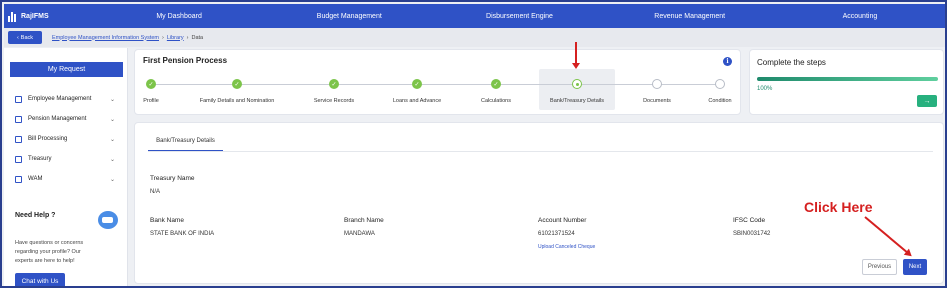 Image resolution: width=947 pixels, height=288 pixels. I want to click on sidebar-item-label: Bill Processing, so click(48, 139).